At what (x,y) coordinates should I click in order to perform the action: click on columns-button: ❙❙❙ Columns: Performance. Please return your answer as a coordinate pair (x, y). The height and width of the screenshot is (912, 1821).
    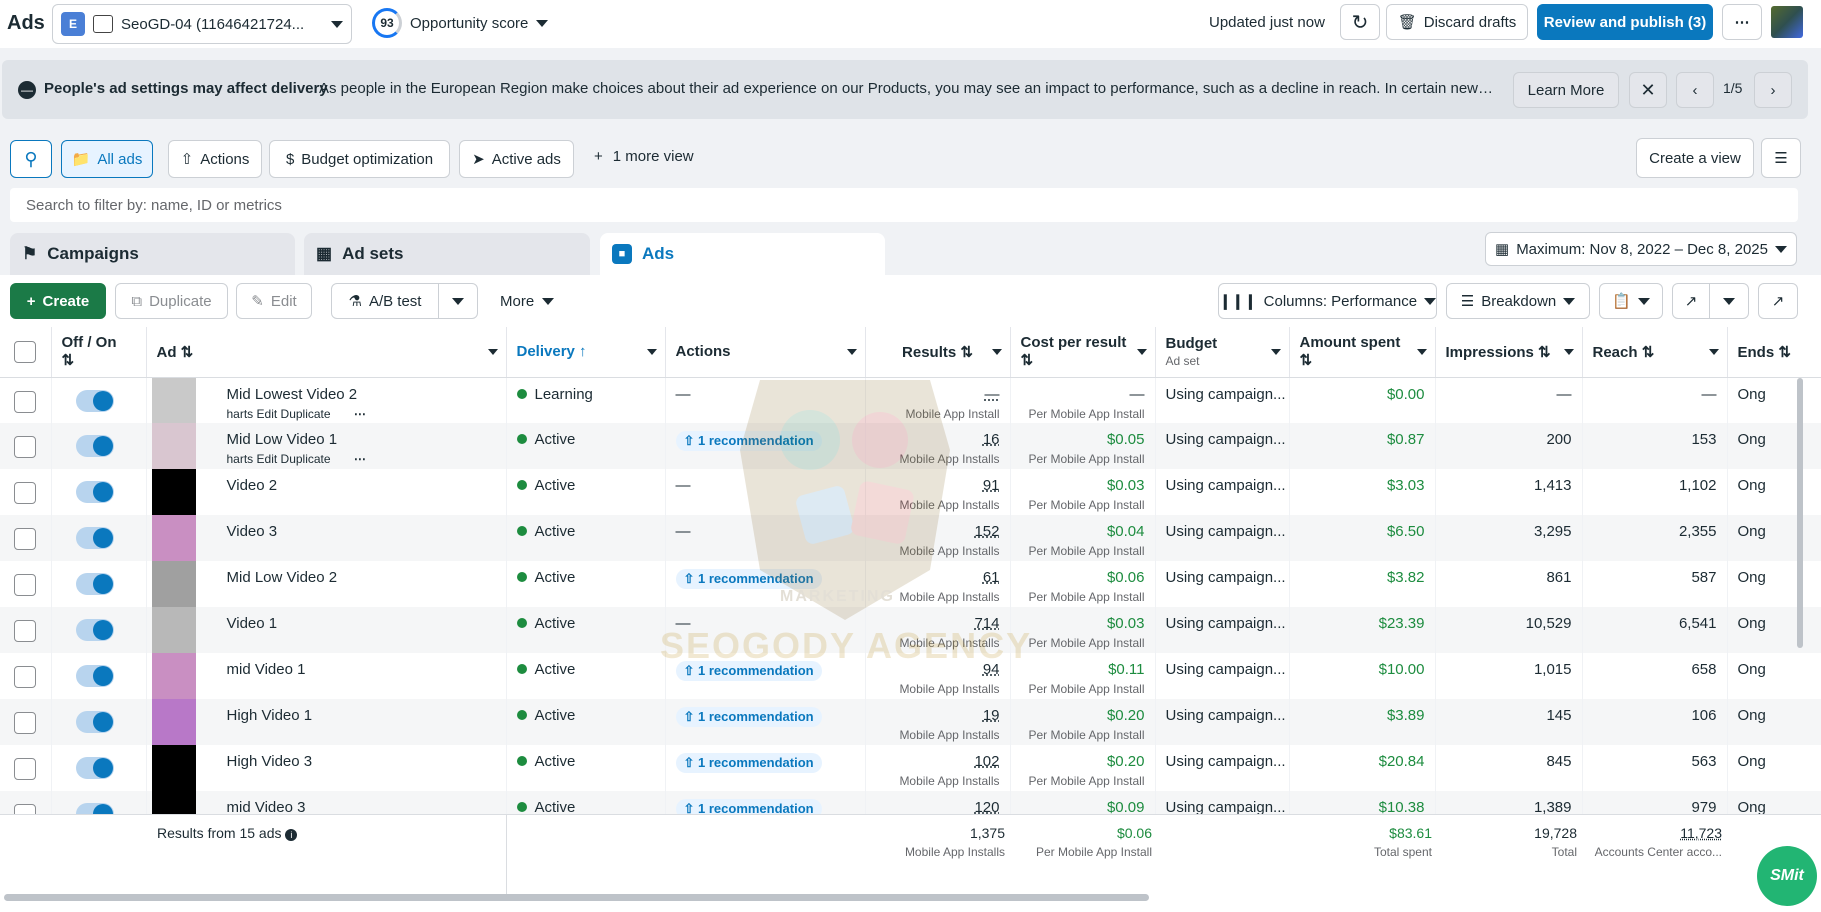
    Looking at the image, I should click on (1327, 301).